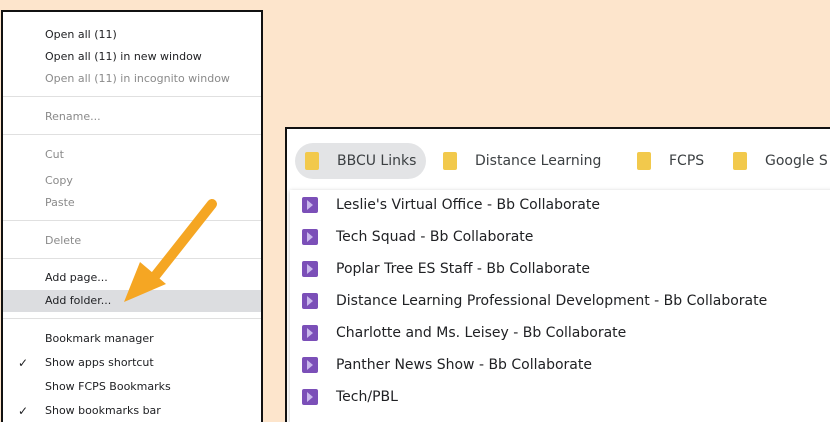 The image size is (830, 422). I want to click on menu-item-open-all-new-window: Open all (11) in new window, so click(132, 57).